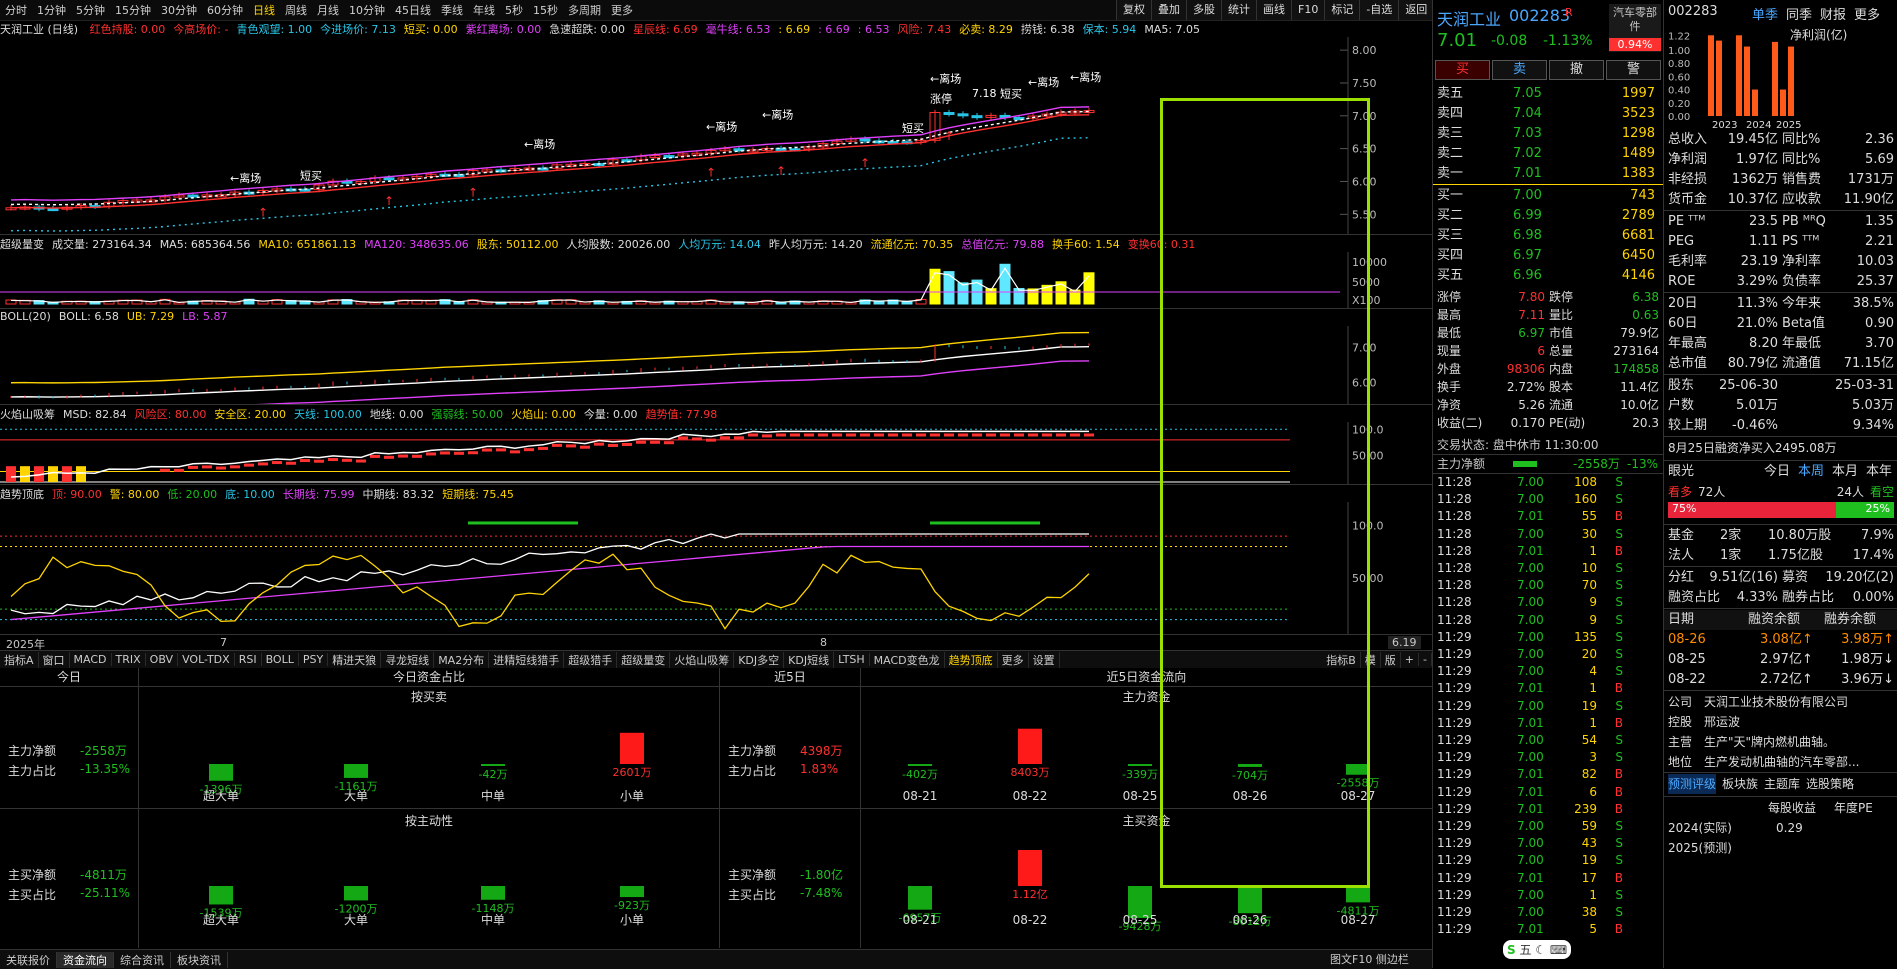 The width and height of the screenshot is (1897, 969). I want to click on indicator-tab-10: 寻龙短线, so click(408, 659).